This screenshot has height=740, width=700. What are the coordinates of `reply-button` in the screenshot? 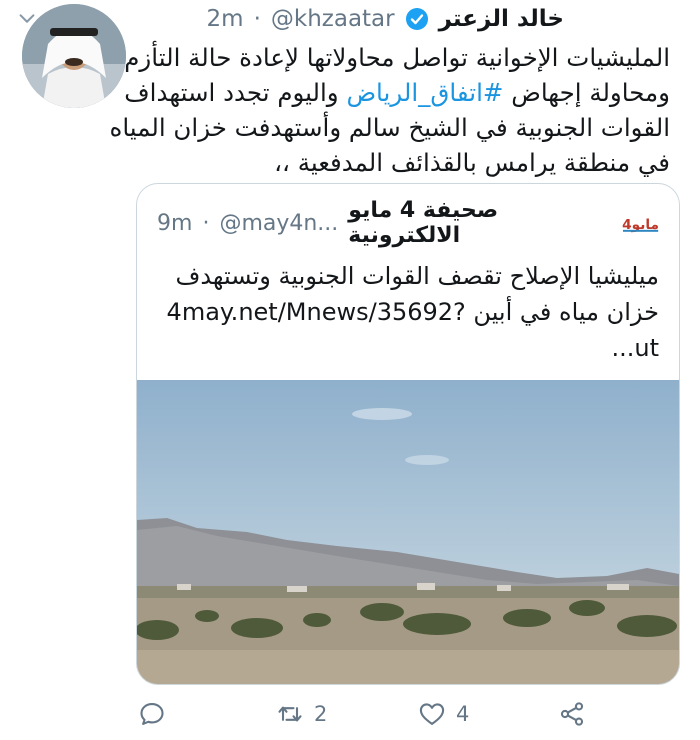 It's located at (157, 714).